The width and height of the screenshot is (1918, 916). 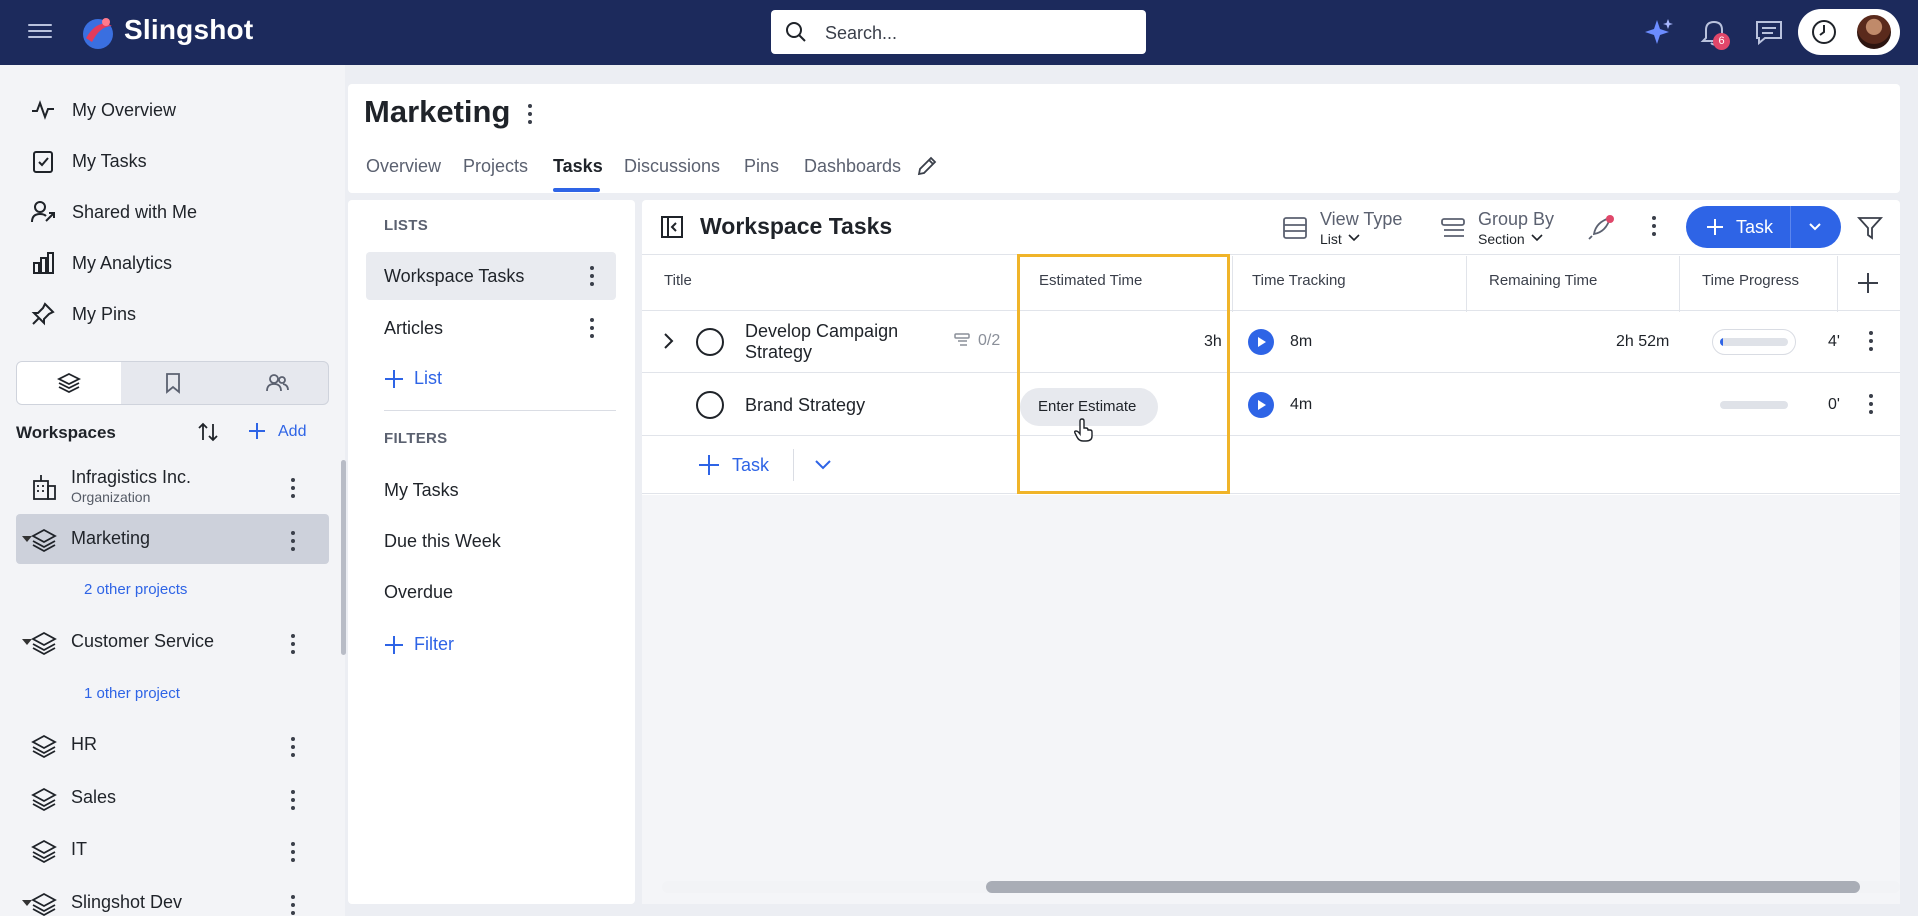 I want to click on scrollbar-thumb, so click(x=1423, y=887).